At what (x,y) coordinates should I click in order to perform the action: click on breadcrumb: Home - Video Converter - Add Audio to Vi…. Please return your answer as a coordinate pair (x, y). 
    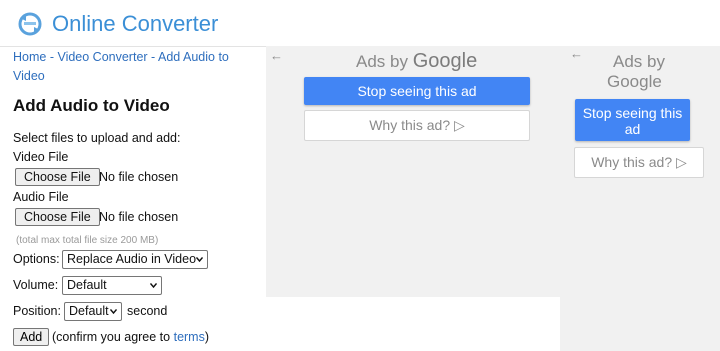
    Looking at the image, I should click on (133, 67).